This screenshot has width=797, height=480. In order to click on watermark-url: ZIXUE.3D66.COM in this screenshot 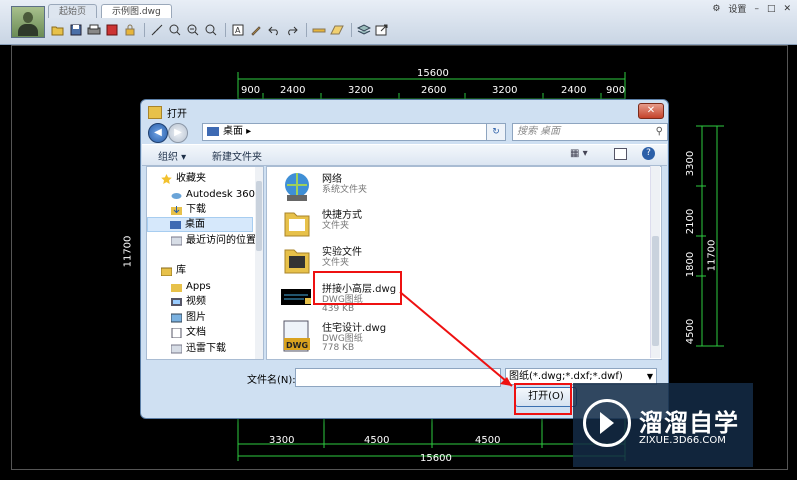, I will do `click(682, 440)`.